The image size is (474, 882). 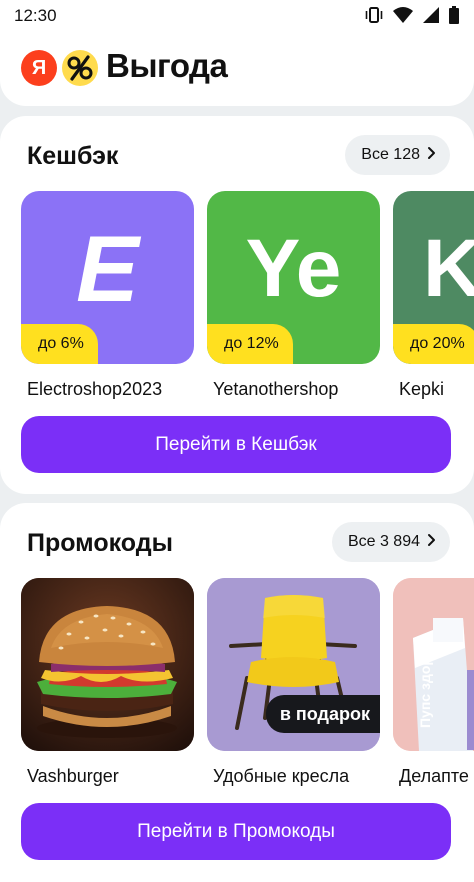 I want to click on tile-logo-letter: Ye, so click(x=293, y=268).